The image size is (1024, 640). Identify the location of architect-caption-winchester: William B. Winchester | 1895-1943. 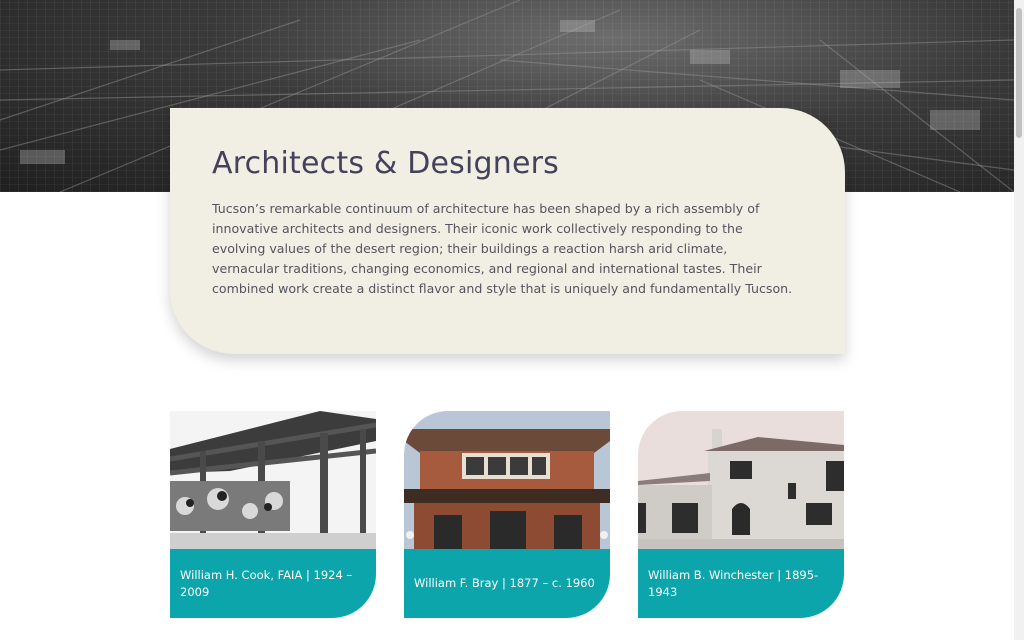
(741, 583).